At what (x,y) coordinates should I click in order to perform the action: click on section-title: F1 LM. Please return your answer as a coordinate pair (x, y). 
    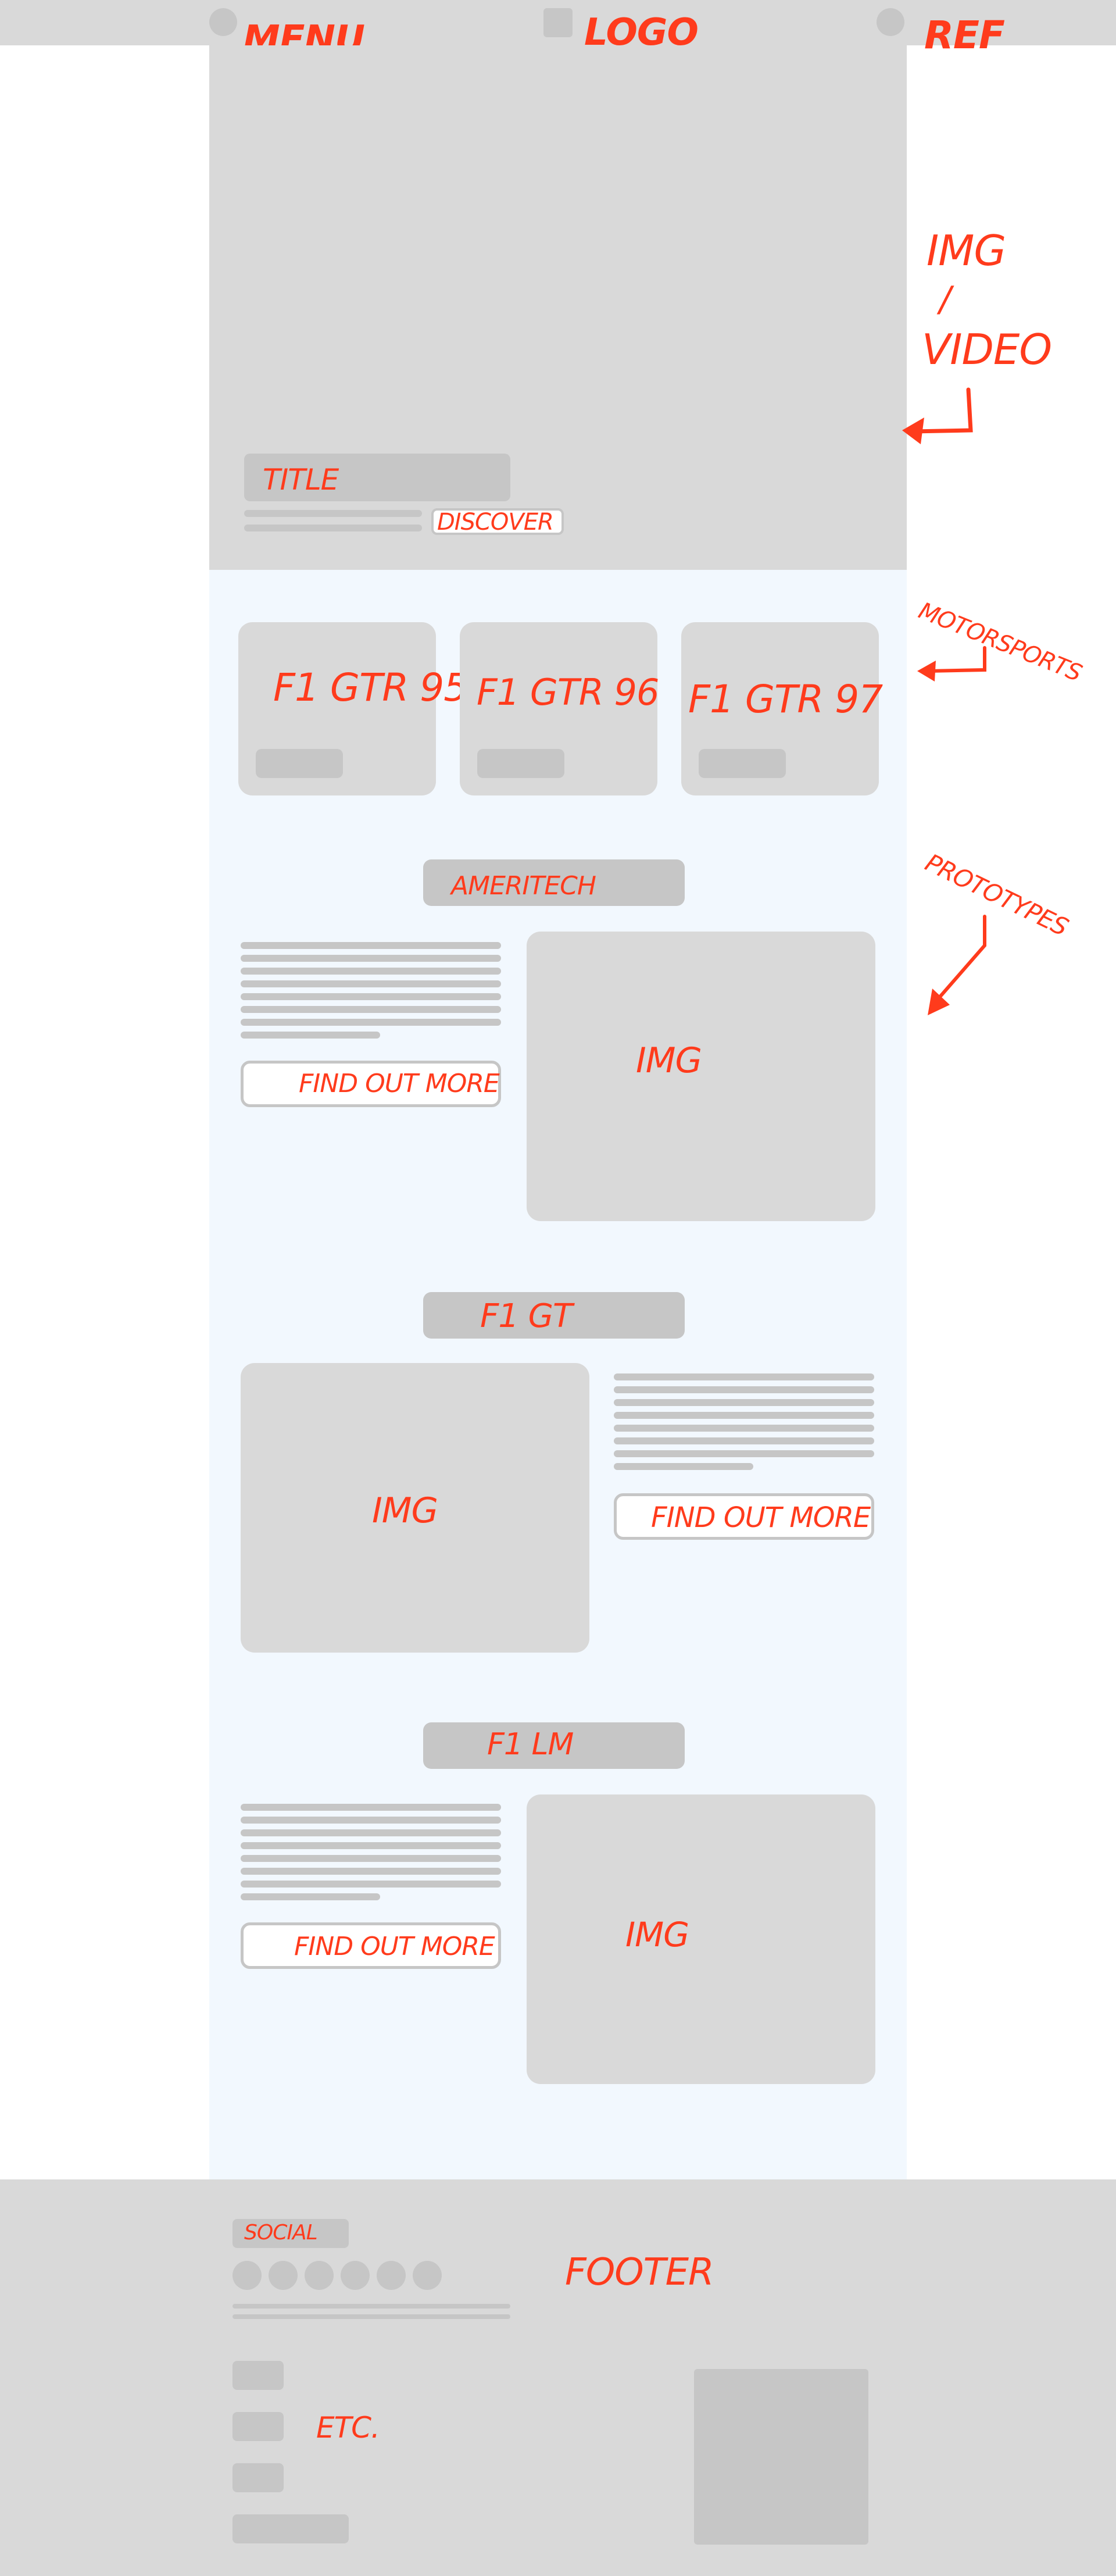
    Looking at the image, I should click on (531, 1745).